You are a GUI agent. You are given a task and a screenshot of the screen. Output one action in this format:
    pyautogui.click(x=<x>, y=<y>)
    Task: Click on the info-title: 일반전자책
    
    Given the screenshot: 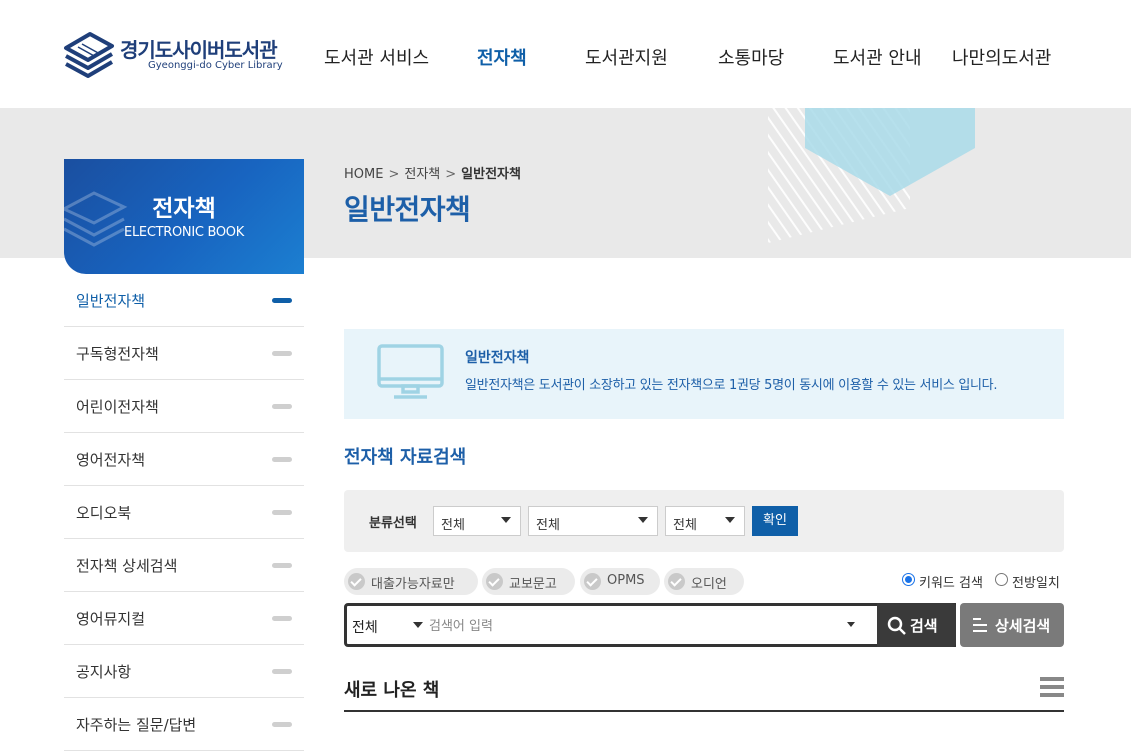 What is the action you would take?
    pyautogui.click(x=497, y=358)
    